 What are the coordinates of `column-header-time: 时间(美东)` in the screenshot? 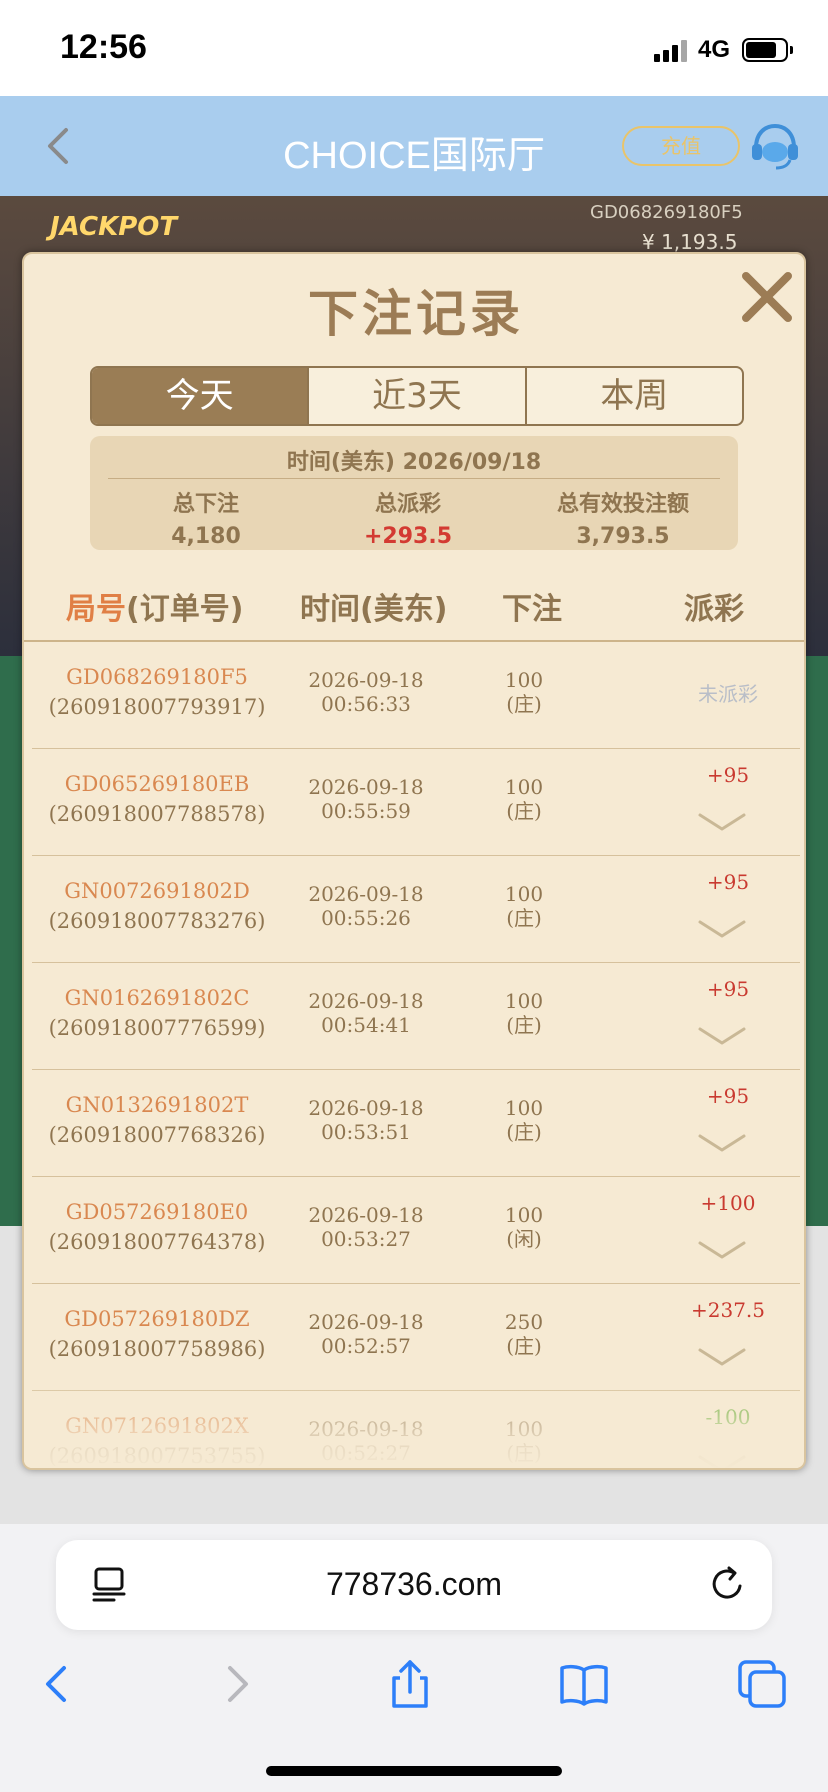 It's located at (374, 609).